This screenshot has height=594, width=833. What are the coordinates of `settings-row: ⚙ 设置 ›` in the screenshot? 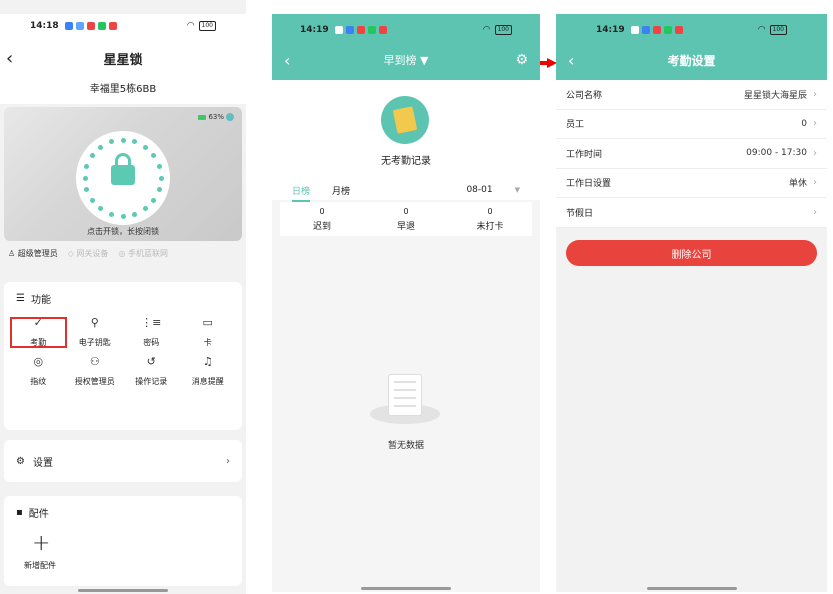 It's located at (123, 461).